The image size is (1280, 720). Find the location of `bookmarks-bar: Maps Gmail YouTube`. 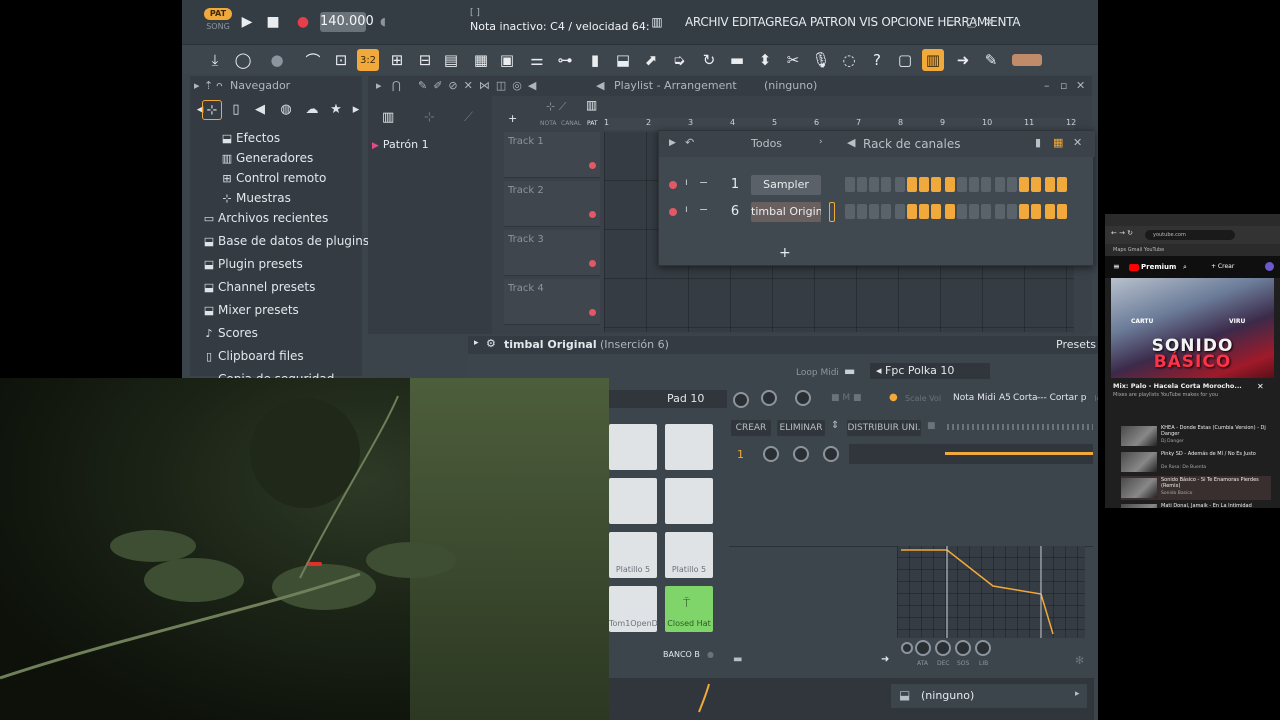

bookmarks-bar: Maps Gmail YouTube is located at coordinates (1192, 250).